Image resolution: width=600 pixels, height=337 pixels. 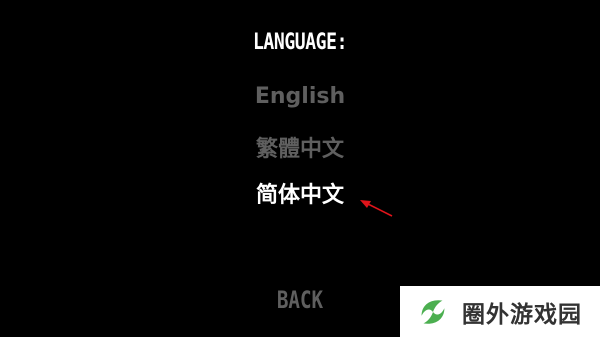 What do you see at coordinates (300, 96) in the screenshot?
I see `language-option-english: English` at bounding box center [300, 96].